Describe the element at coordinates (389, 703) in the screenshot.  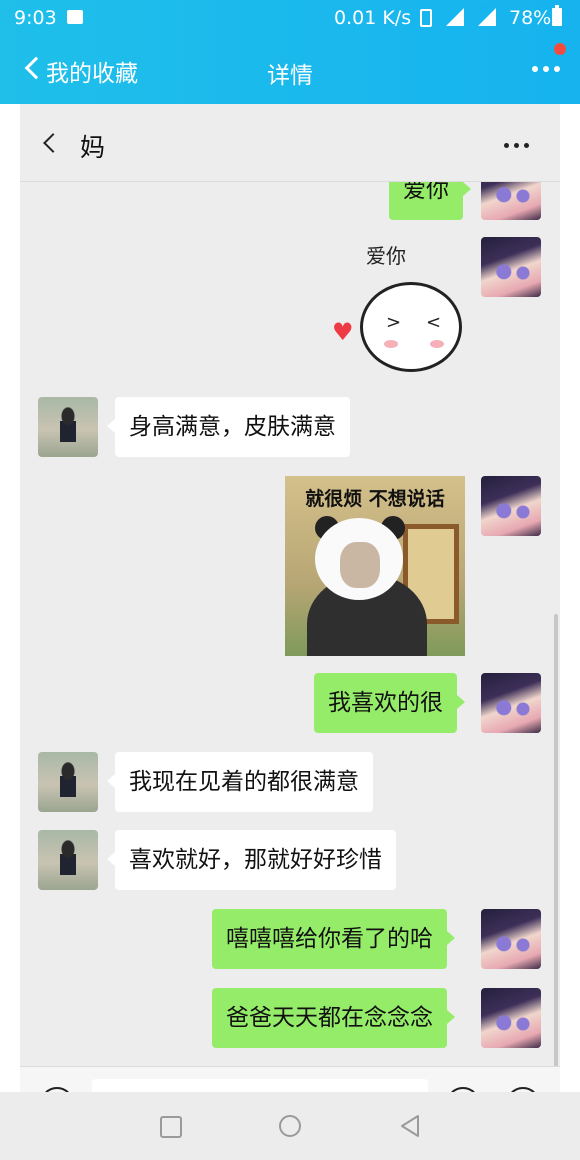
I see `message-bubble: 我喜欢的很` at that location.